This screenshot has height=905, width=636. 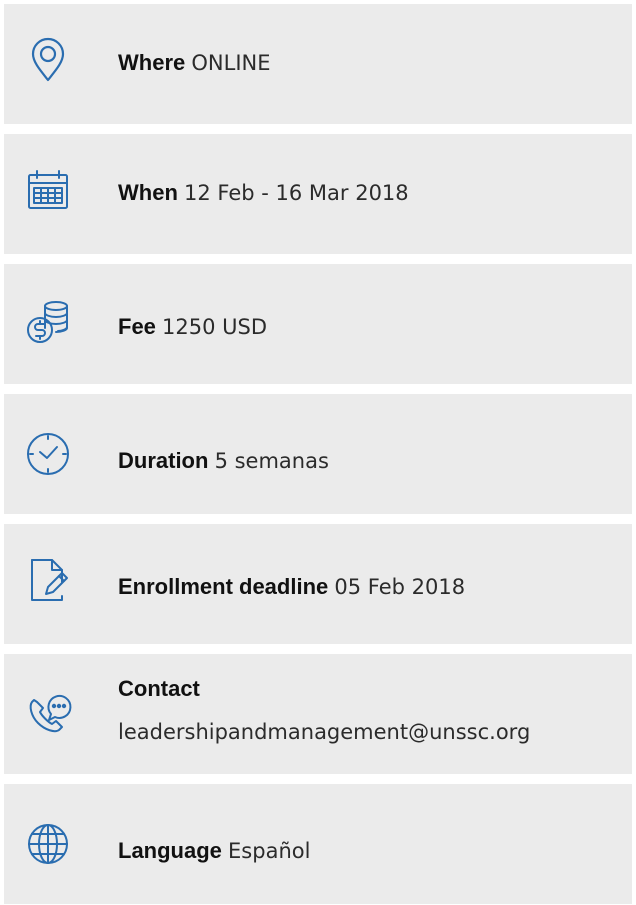 What do you see at coordinates (48, 580) in the screenshot?
I see `document-edit-icon` at bounding box center [48, 580].